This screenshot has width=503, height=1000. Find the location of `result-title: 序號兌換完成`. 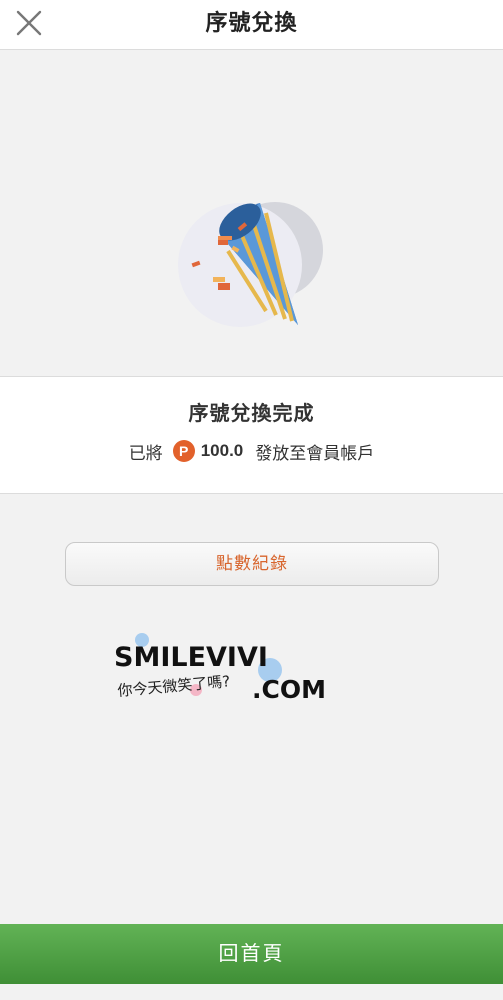

result-title: 序號兌換完成 is located at coordinates (251, 414).